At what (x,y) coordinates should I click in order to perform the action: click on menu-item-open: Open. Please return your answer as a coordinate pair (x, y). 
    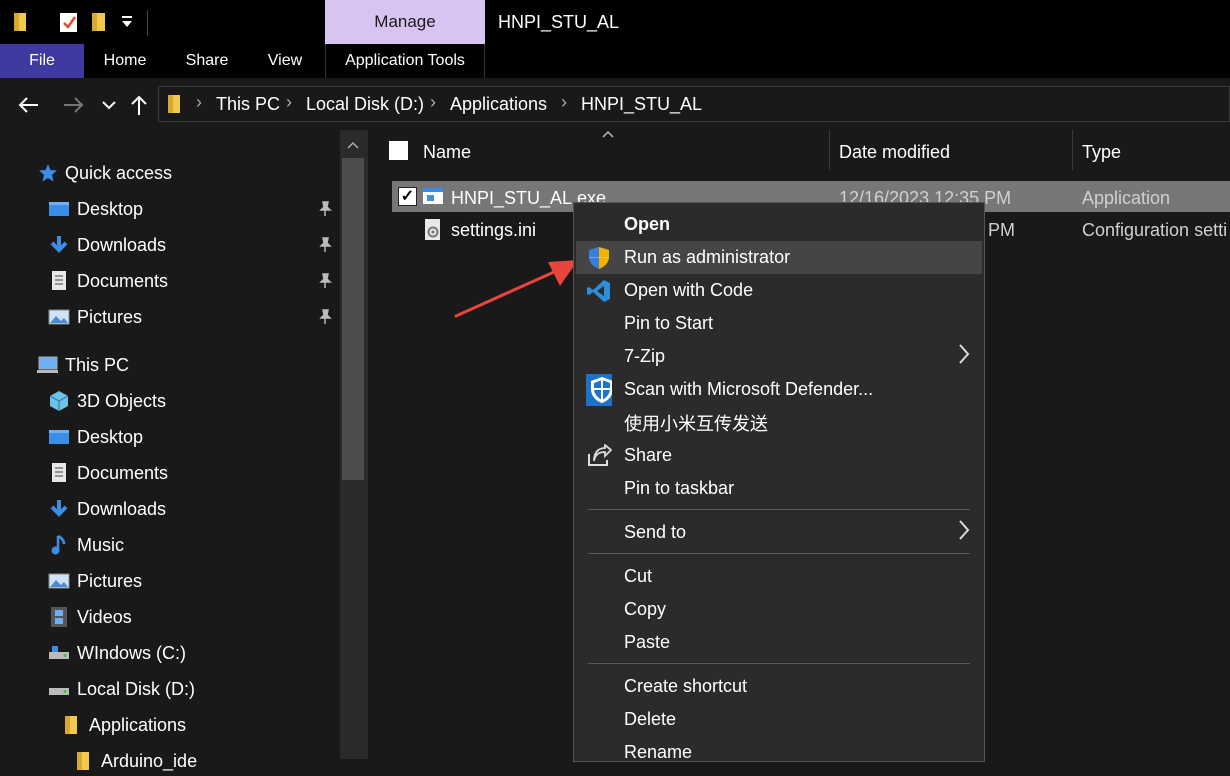
    Looking at the image, I should click on (779, 224).